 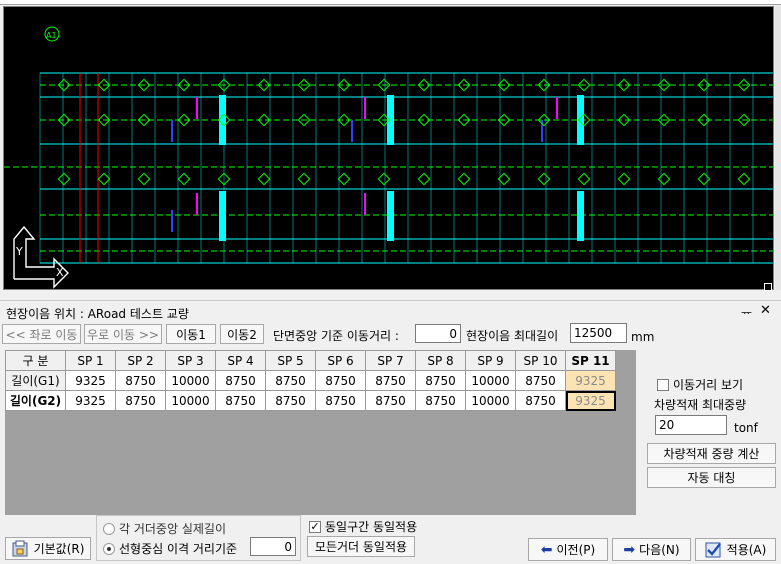 What do you see at coordinates (390, 2) in the screenshot?
I see `cad-top-border` at bounding box center [390, 2].